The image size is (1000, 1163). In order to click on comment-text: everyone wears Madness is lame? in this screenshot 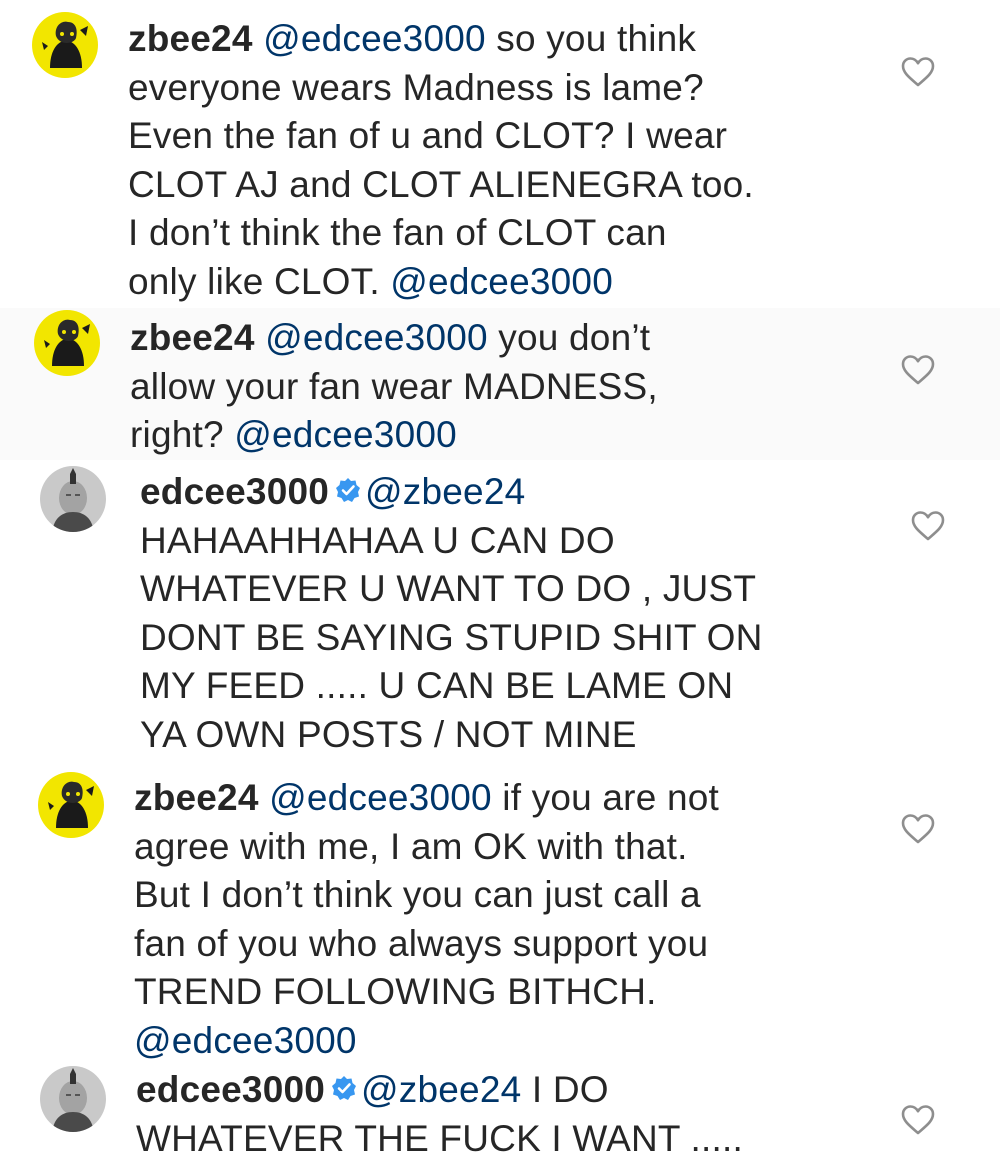, I will do `click(416, 87)`.